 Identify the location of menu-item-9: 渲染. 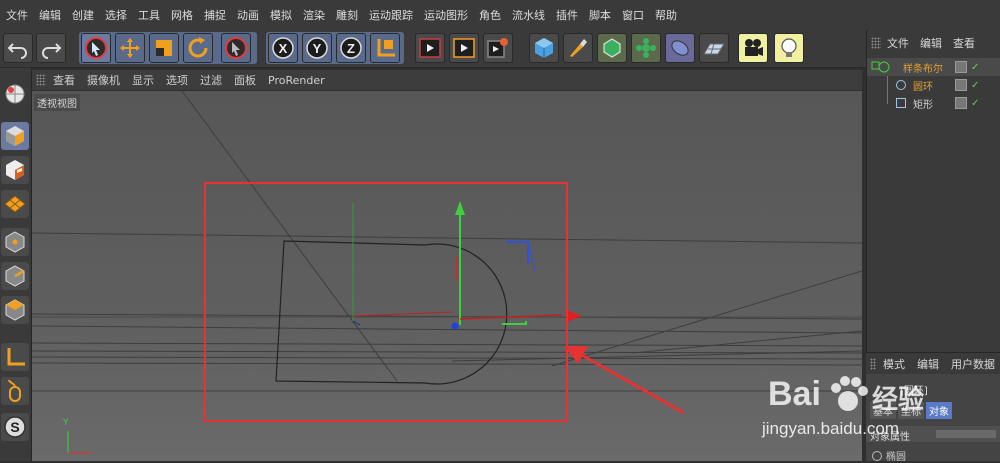
(313, 15).